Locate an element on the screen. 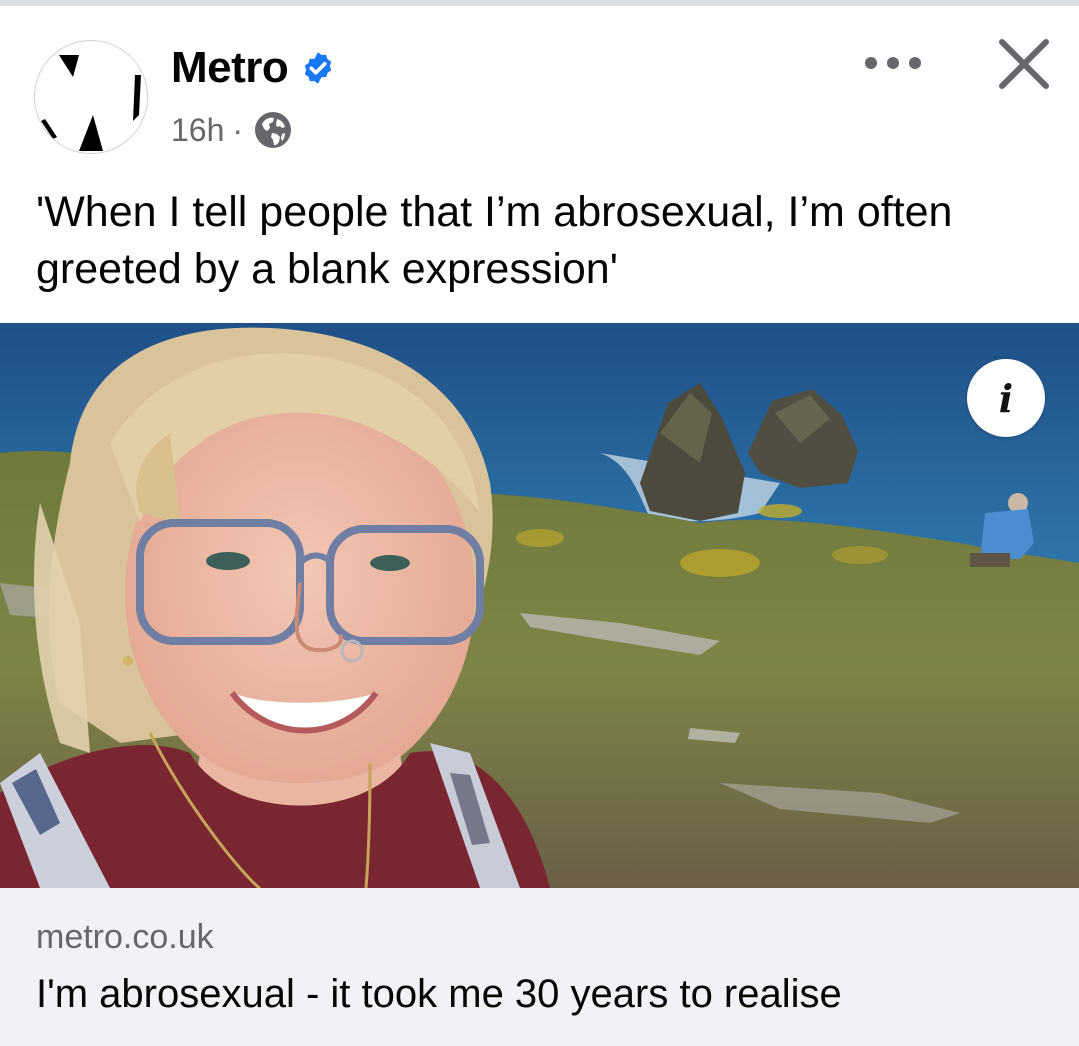 The width and height of the screenshot is (1079, 1046). post-time: 16h is located at coordinates (197, 130).